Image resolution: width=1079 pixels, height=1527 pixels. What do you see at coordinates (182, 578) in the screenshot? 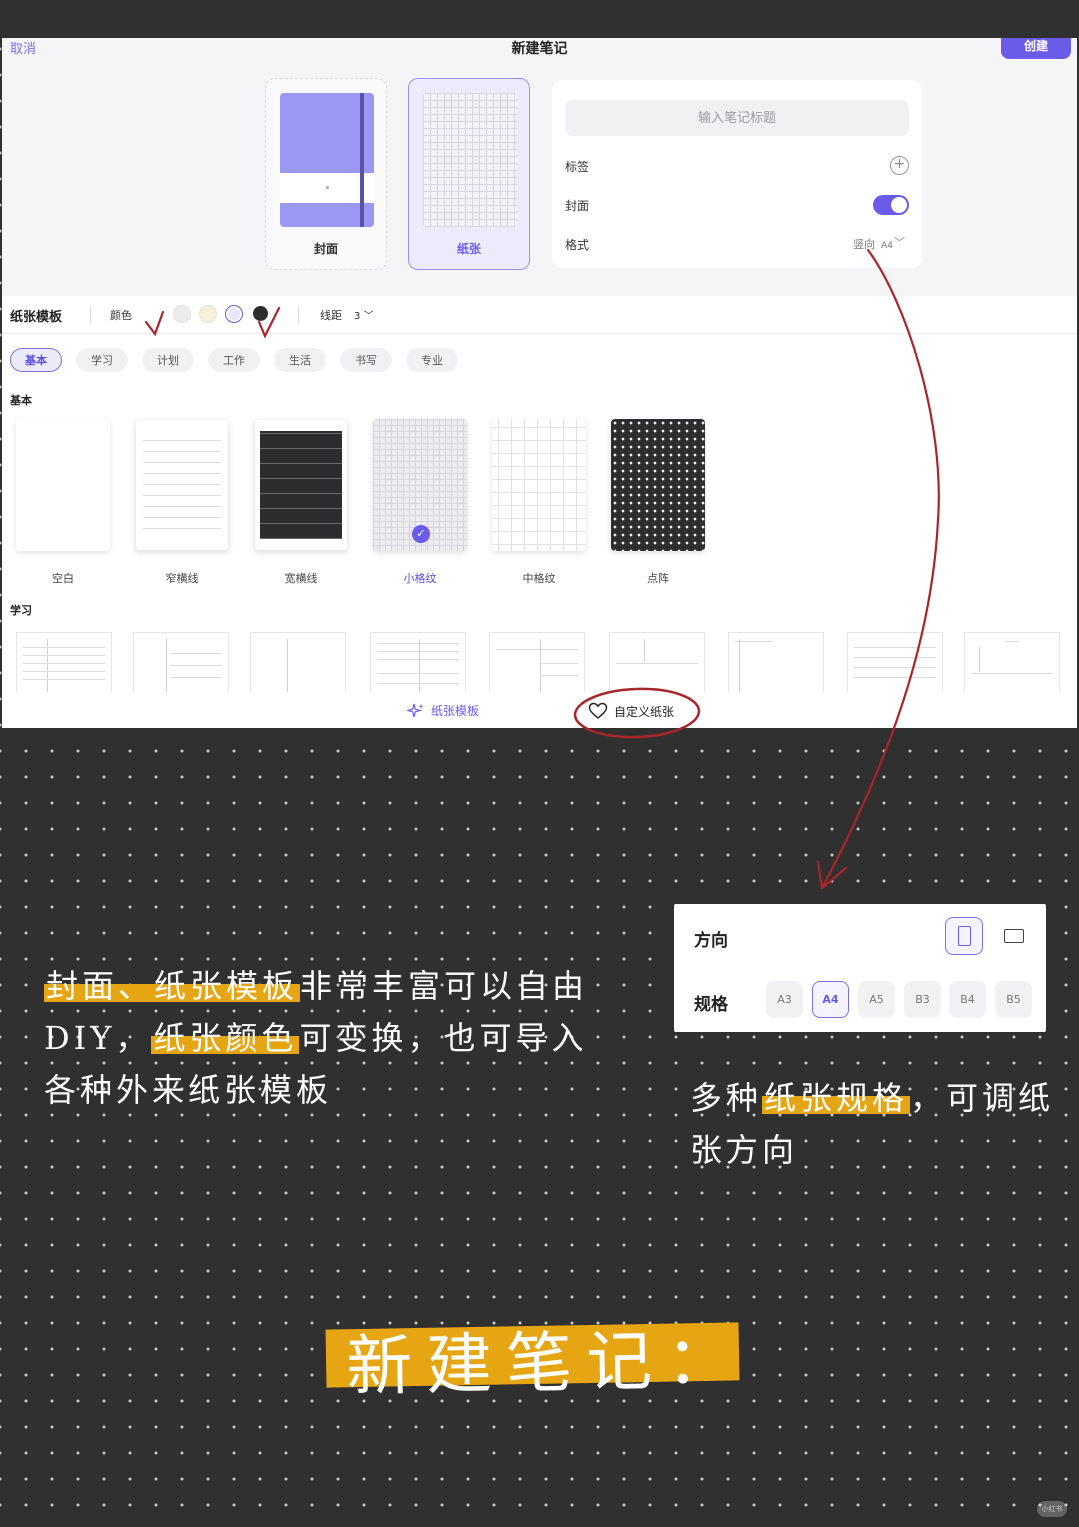
I see `template-label: 窄横线` at bounding box center [182, 578].